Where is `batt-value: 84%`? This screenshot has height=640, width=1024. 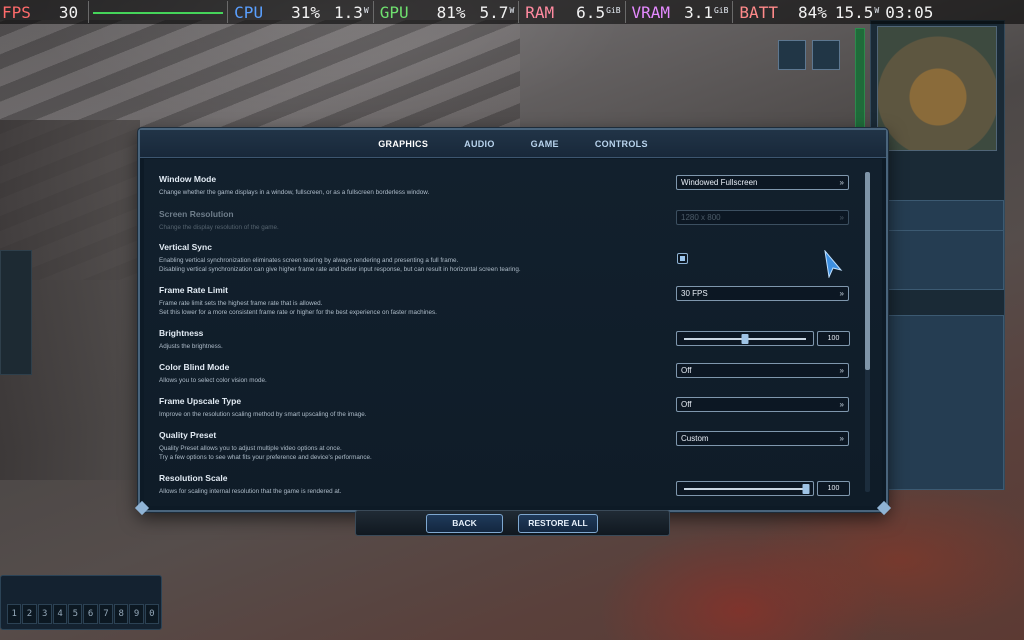 batt-value: 84% is located at coordinates (812, 12).